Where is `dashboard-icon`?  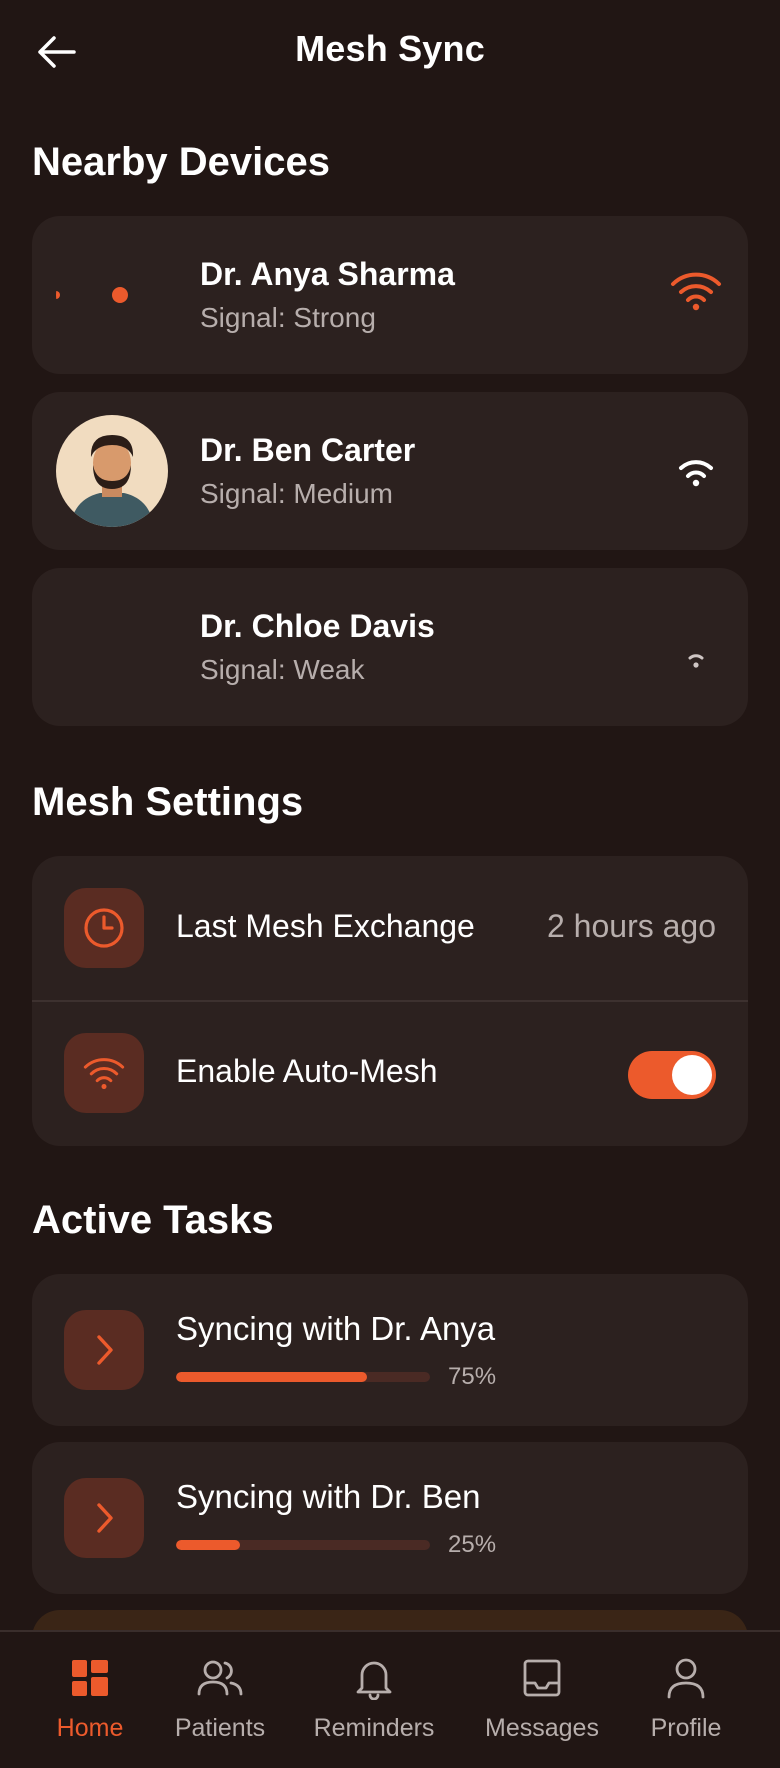
dashboard-icon is located at coordinates (90, 1678).